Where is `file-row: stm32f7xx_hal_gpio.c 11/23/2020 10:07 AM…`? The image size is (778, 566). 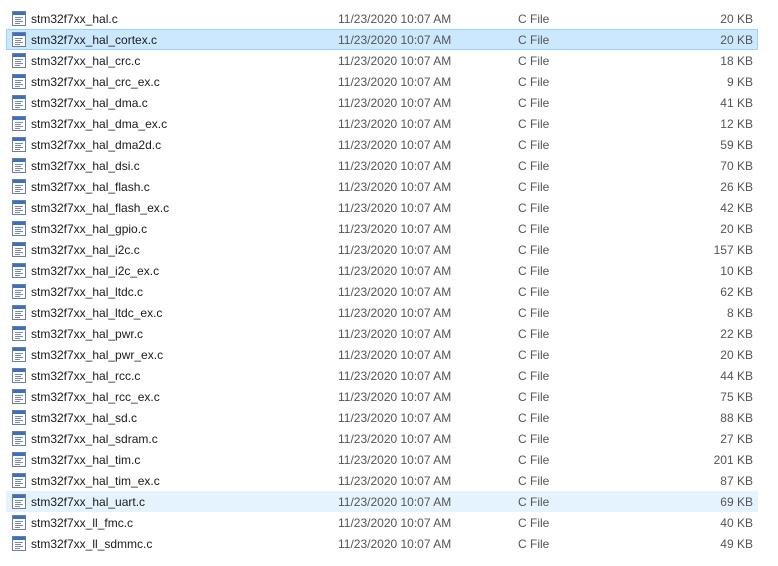 file-row: stm32f7xx_hal_gpio.c 11/23/2020 10:07 AM… is located at coordinates (382, 228).